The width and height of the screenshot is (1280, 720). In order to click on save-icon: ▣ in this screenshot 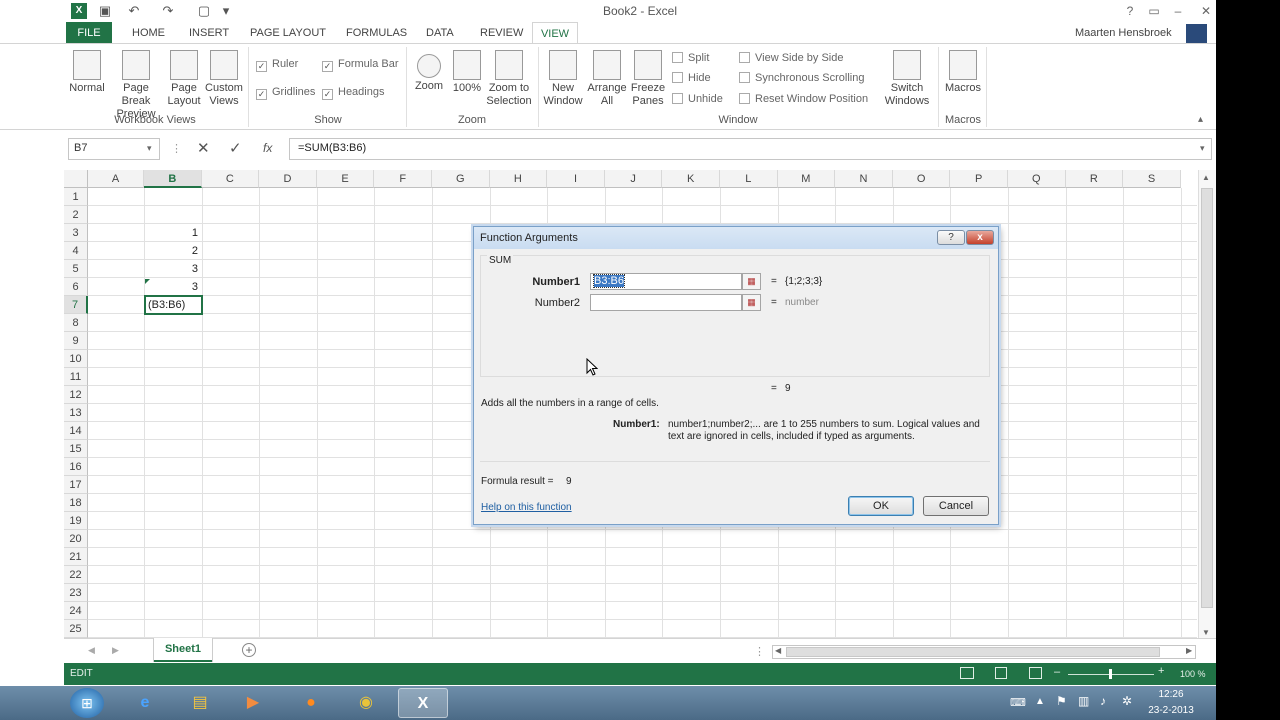, I will do `click(105, 11)`.